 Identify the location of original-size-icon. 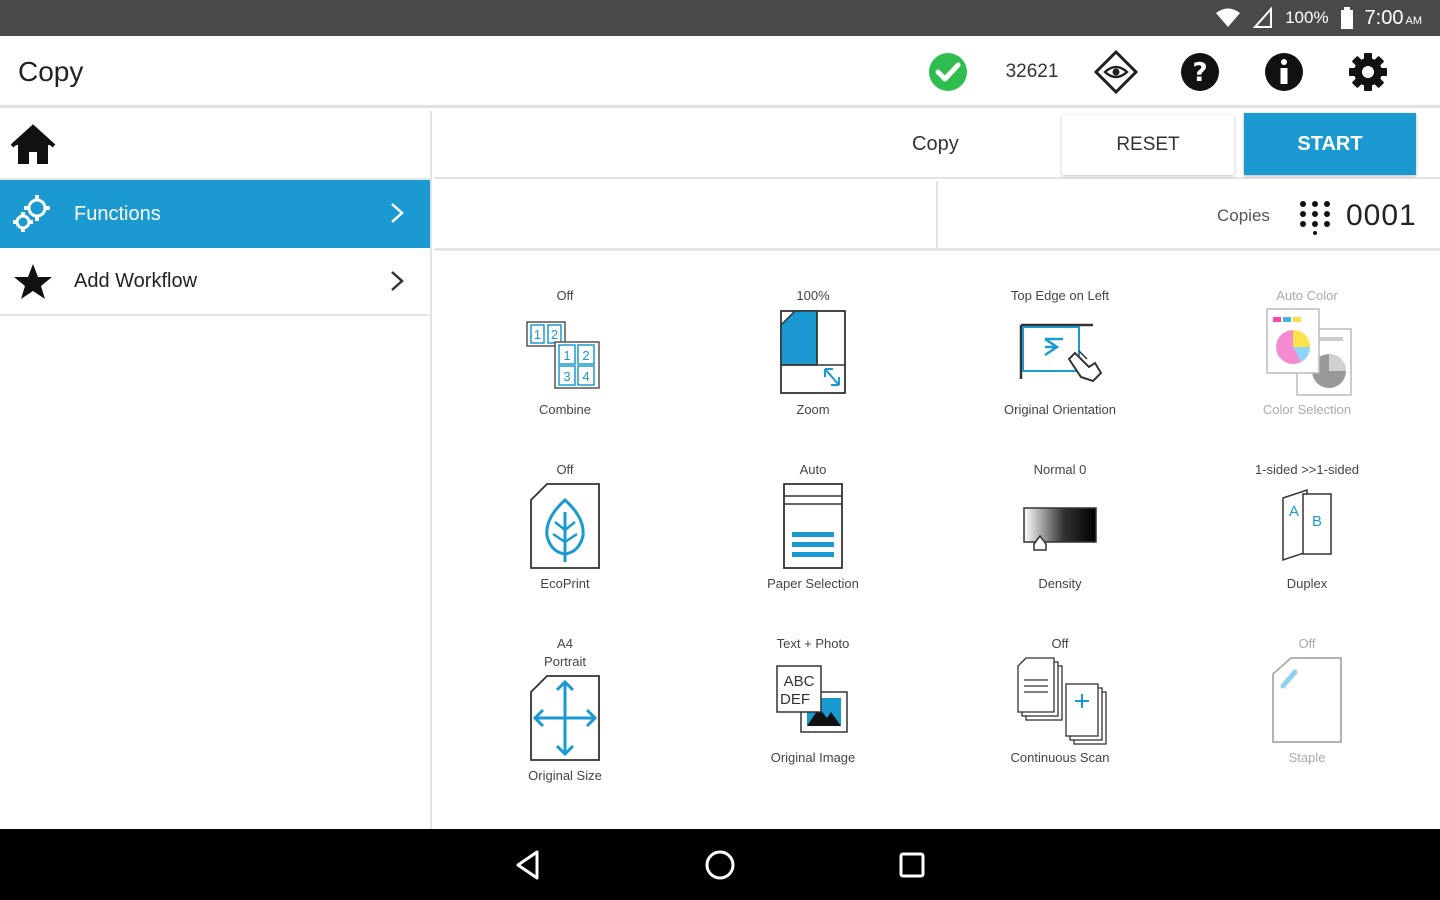
(565, 718).